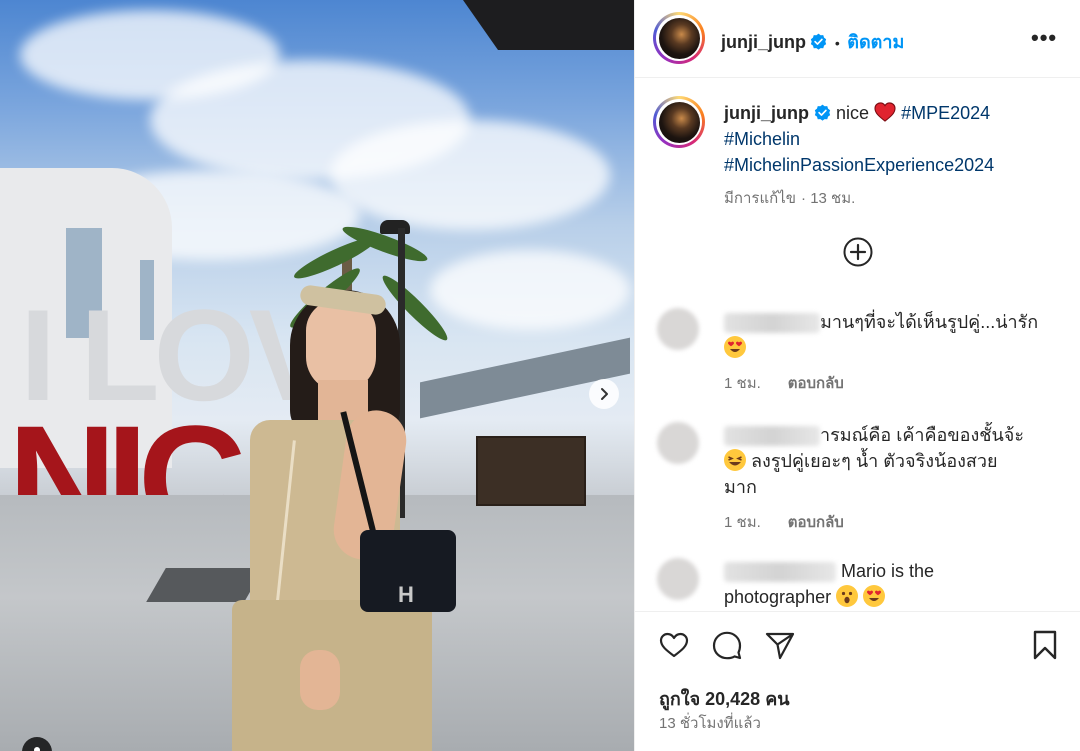 This screenshot has width=1080, height=751. What do you see at coordinates (341, 346) in the screenshot?
I see `person-face` at bounding box center [341, 346].